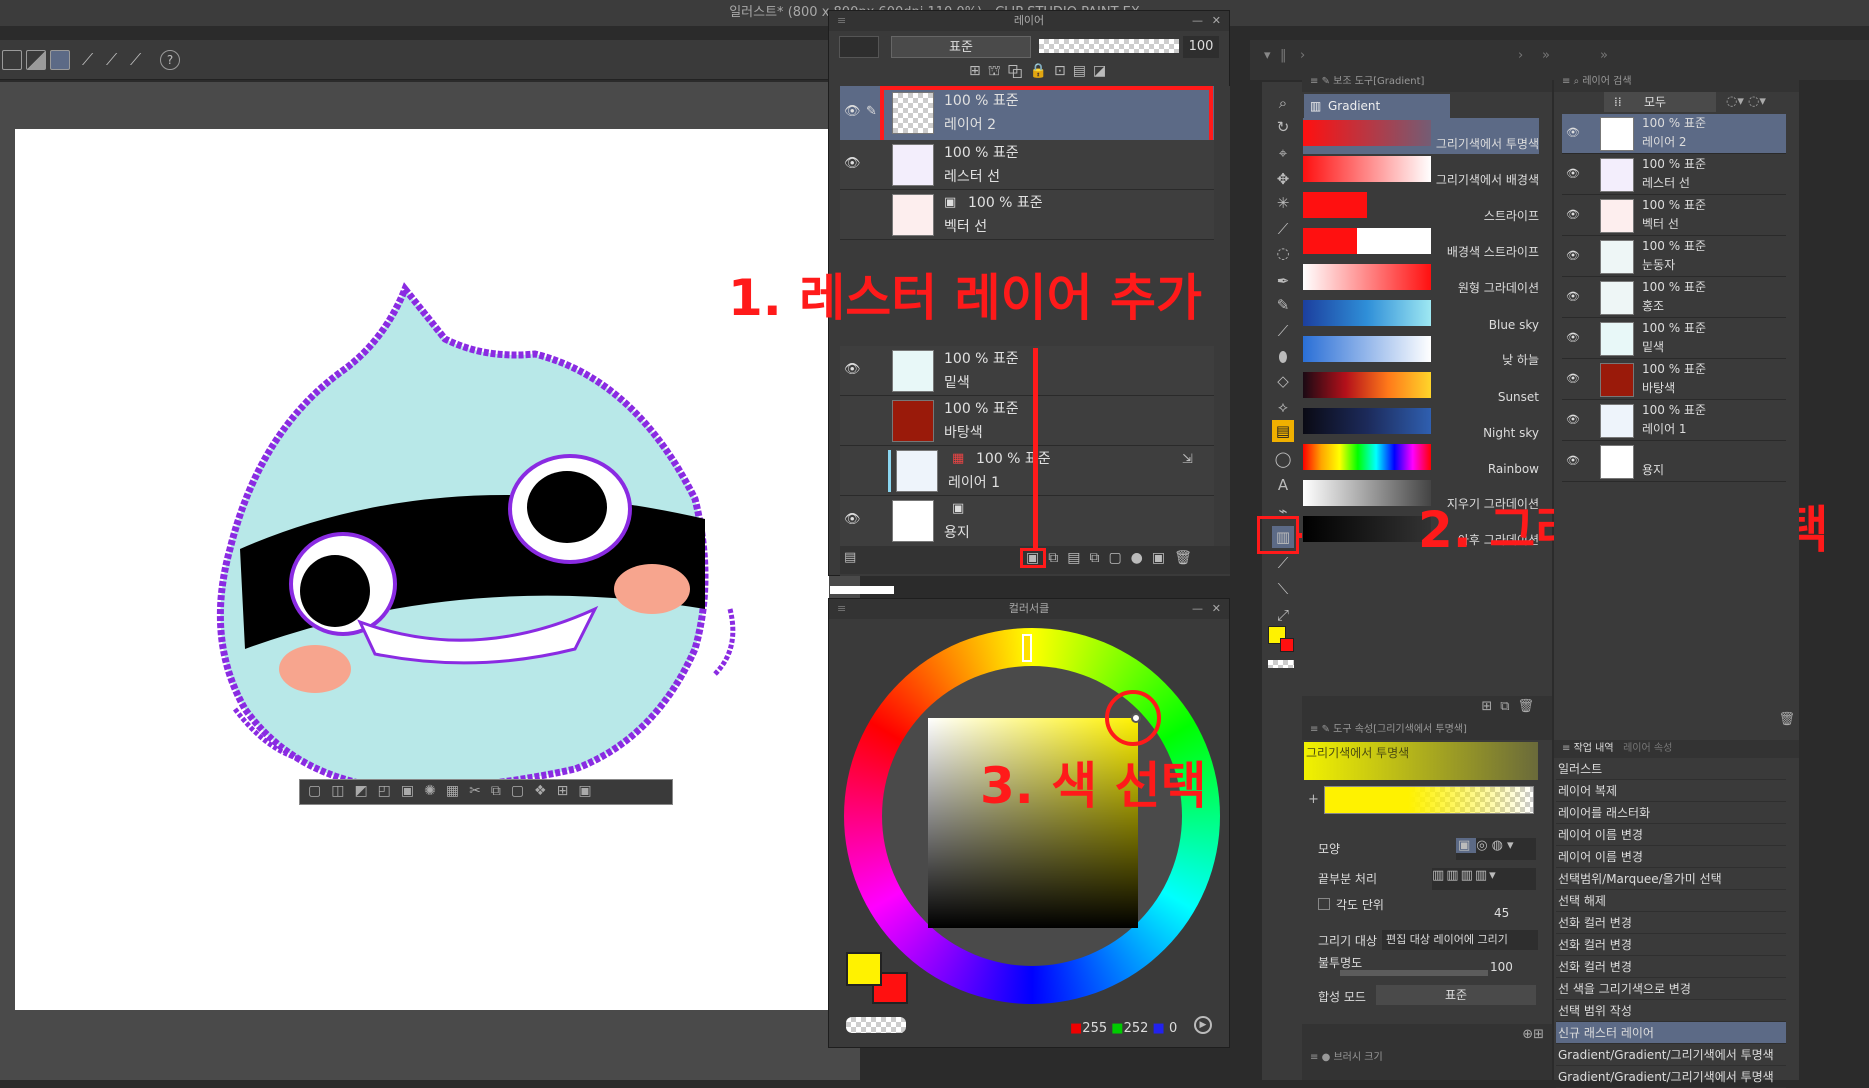 The width and height of the screenshot is (1869, 1088). I want to click on ruler-icon: ⟍, so click(1283, 589).